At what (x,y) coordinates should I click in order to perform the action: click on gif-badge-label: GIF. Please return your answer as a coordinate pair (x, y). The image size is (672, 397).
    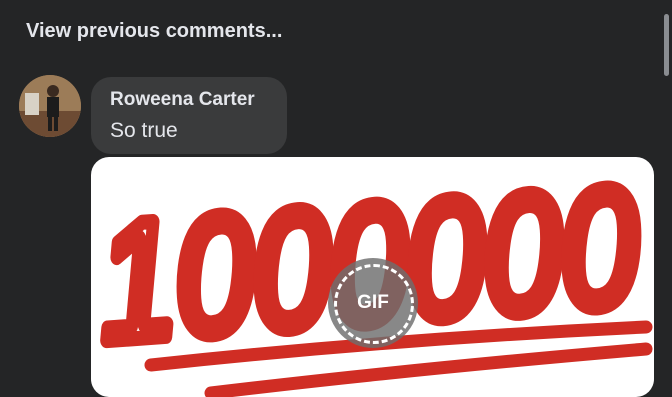
    Looking at the image, I should click on (373, 302).